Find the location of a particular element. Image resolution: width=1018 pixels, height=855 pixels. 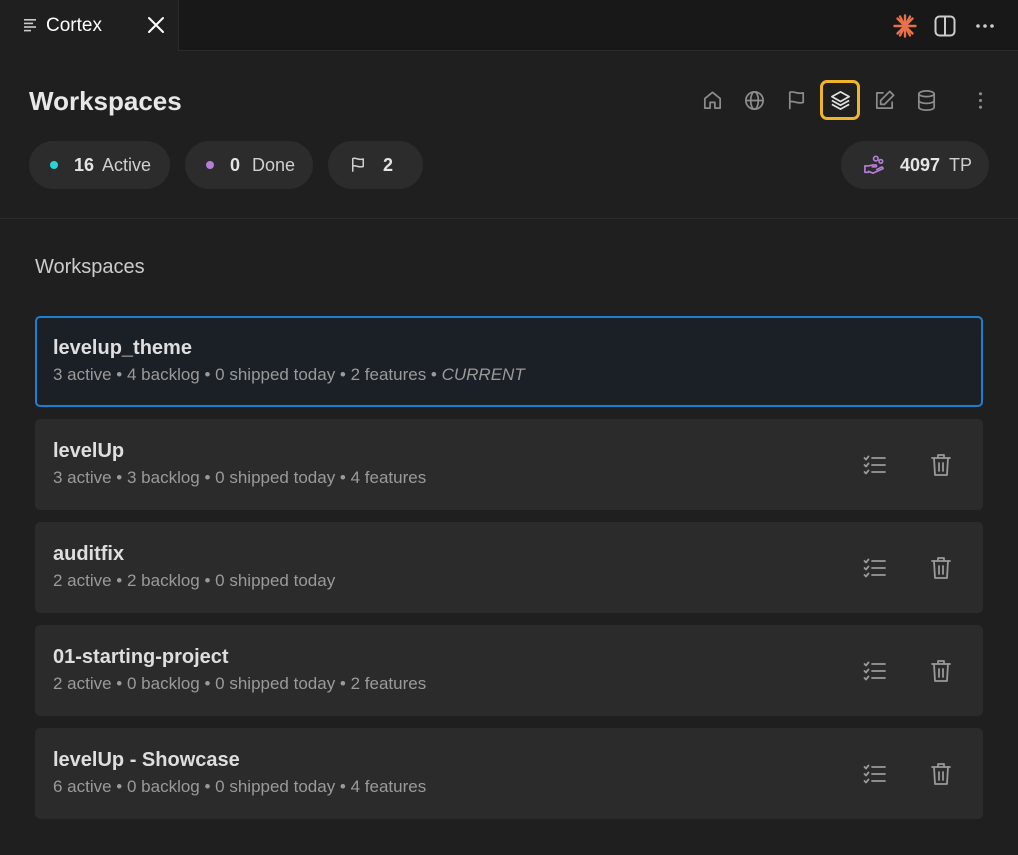

done-dot-icon is located at coordinates (210, 165).